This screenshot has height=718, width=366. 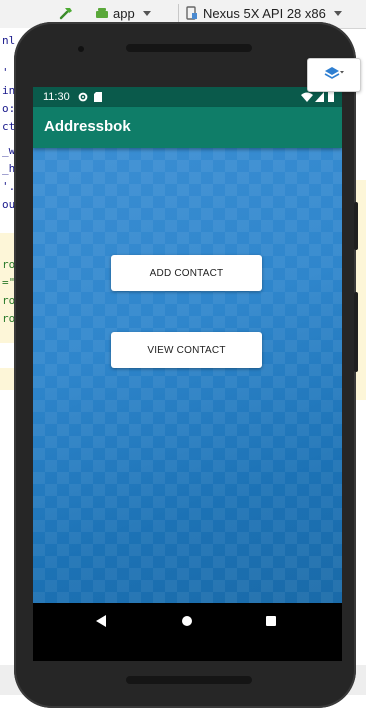 I want to click on module-selector: app, so click(x=123, y=13).